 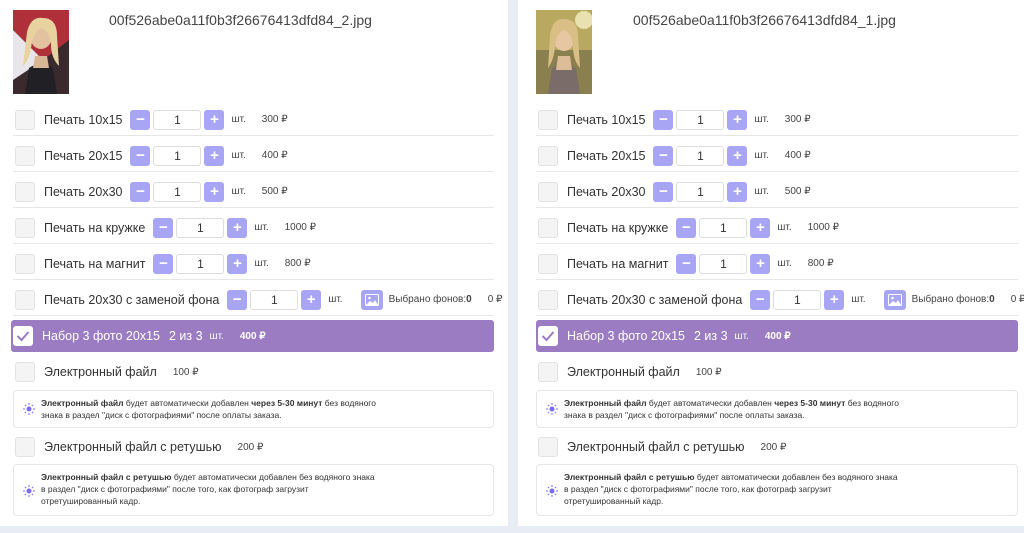 I want to click on file-name: 00f526abe0a11f0b3f26676413dfd84_2.jpg, so click(x=240, y=20).